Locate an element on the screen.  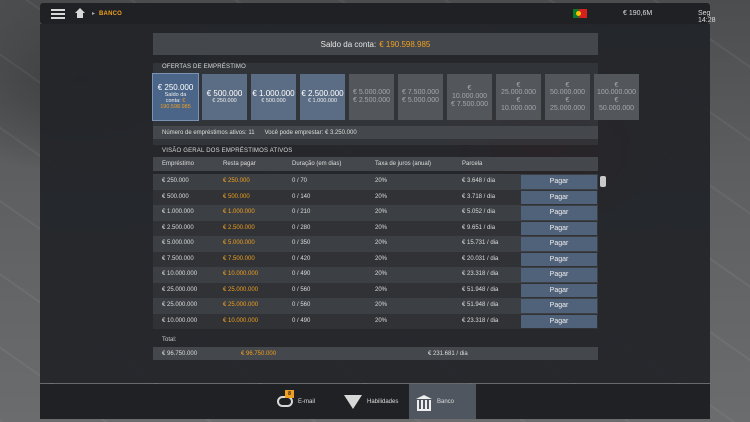
cell-duration: 0 / 140 is located at coordinates (301, 196).